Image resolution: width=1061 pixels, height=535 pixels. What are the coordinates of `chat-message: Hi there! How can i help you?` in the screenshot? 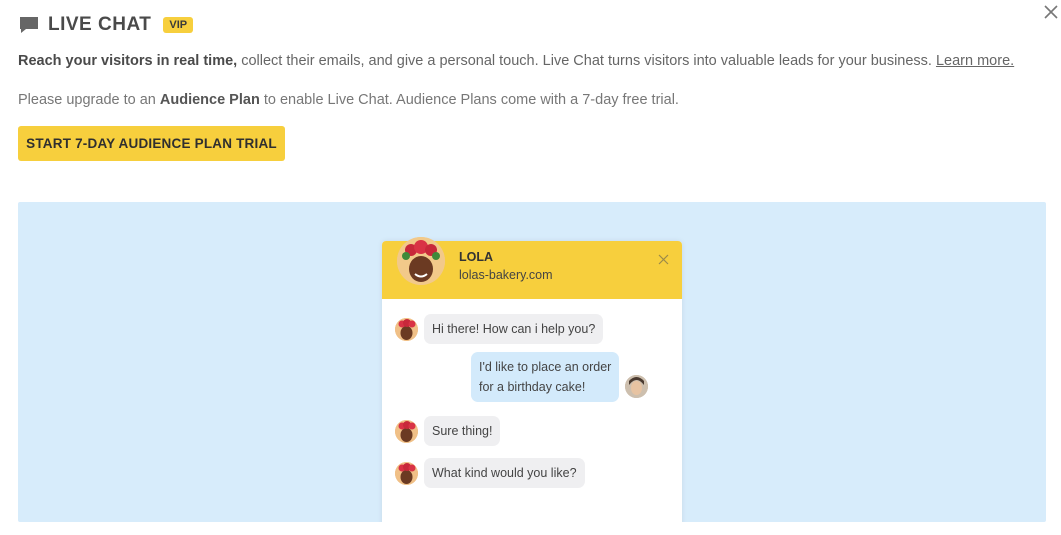 It's located at (499, 329).